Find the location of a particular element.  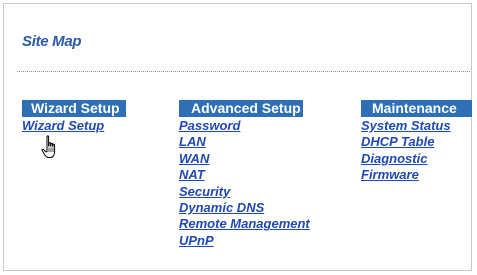

list-item: NAT is located at coordinates (244, 175).